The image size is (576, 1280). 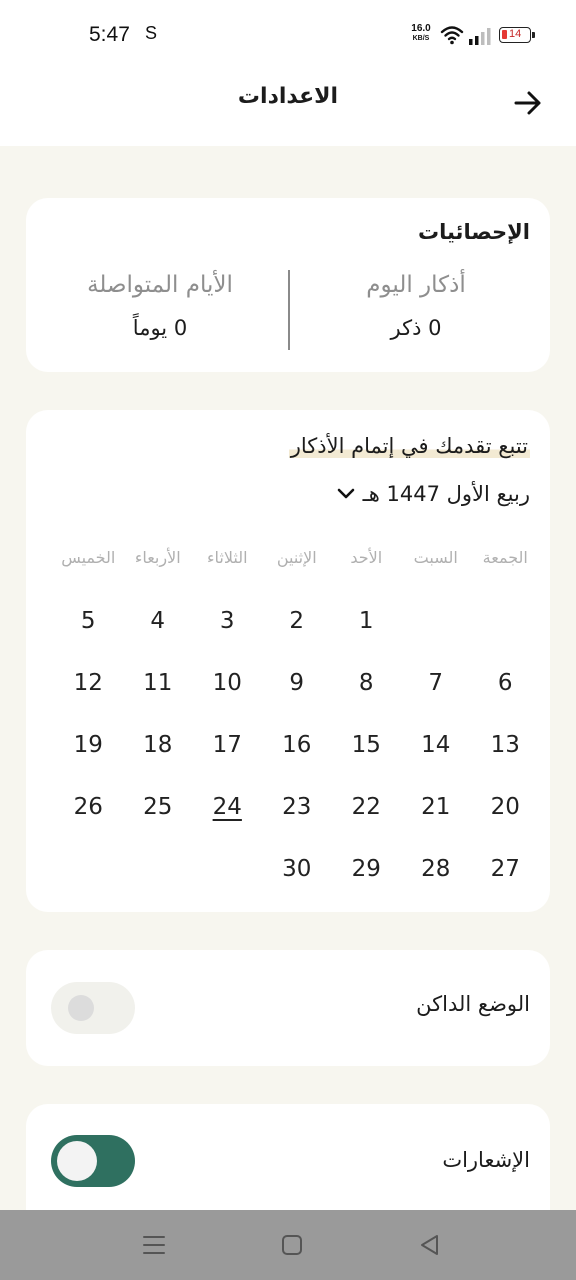 What do you see at coordinates (506, 807) in the screenshot?
I see `calendar-day: 20` at bounding box center [506, 807].